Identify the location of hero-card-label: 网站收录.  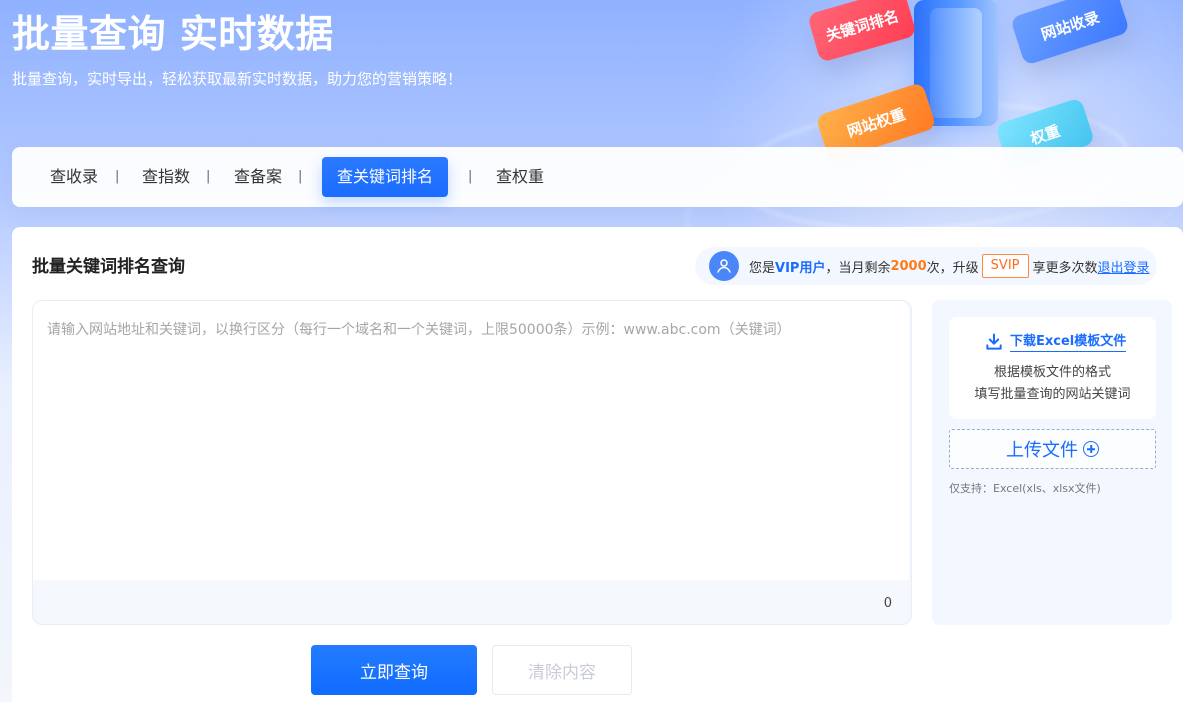
(1070, 25).